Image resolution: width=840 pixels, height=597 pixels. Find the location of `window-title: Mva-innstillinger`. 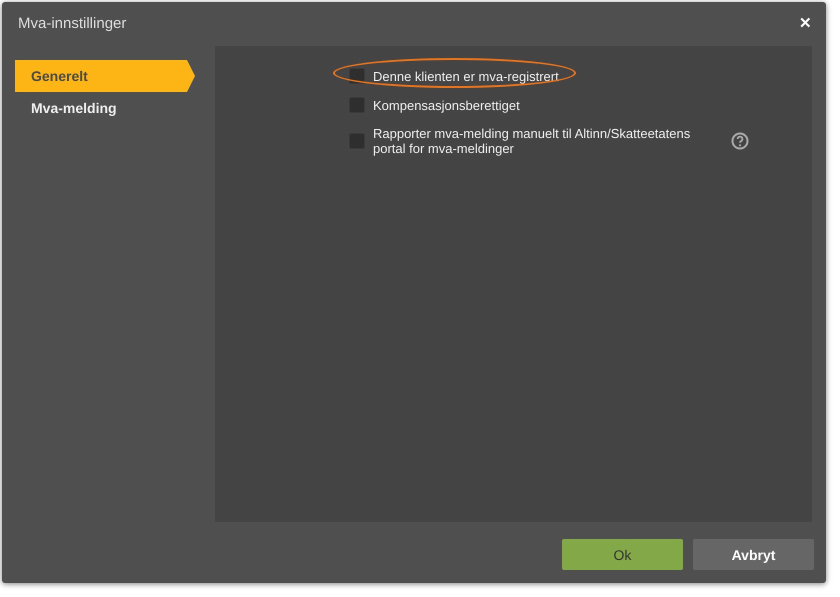

window-title: Mva-innstillinger is located at coordinates (72, 23).